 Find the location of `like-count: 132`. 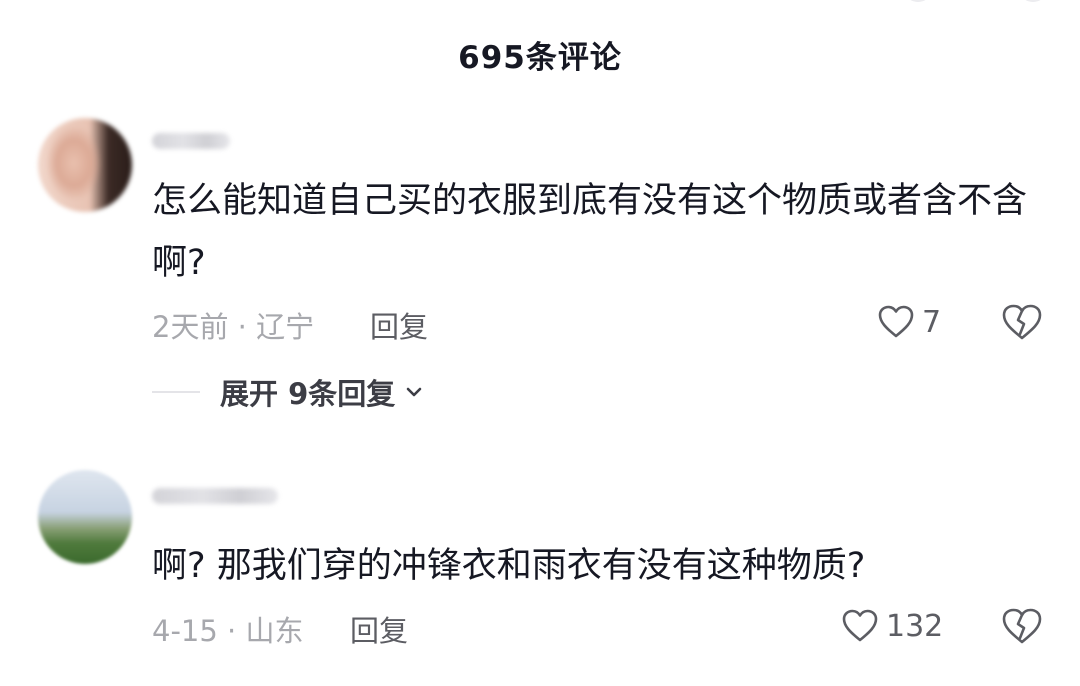

like-count: 132 is located at coordinates (915, 626).